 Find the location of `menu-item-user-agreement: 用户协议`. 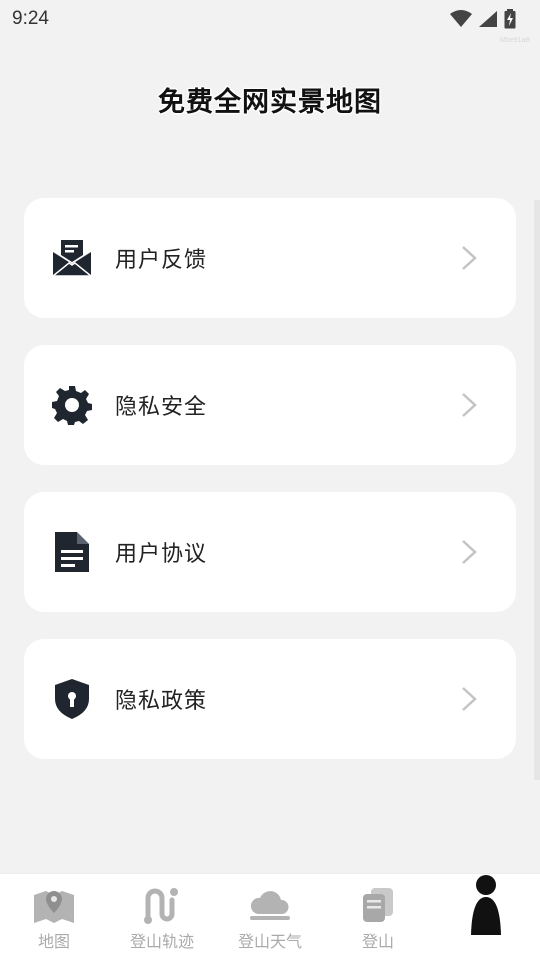

menu-item-user-agreement: 用户协议 is located at coordinates (270, 552).